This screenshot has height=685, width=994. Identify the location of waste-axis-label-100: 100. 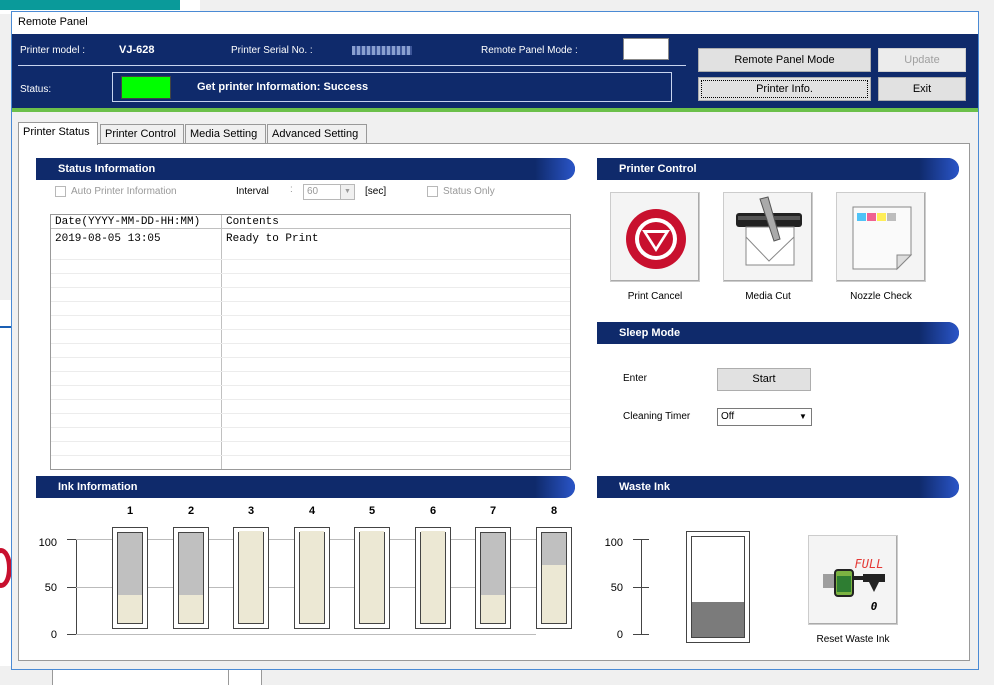
(613, 543).